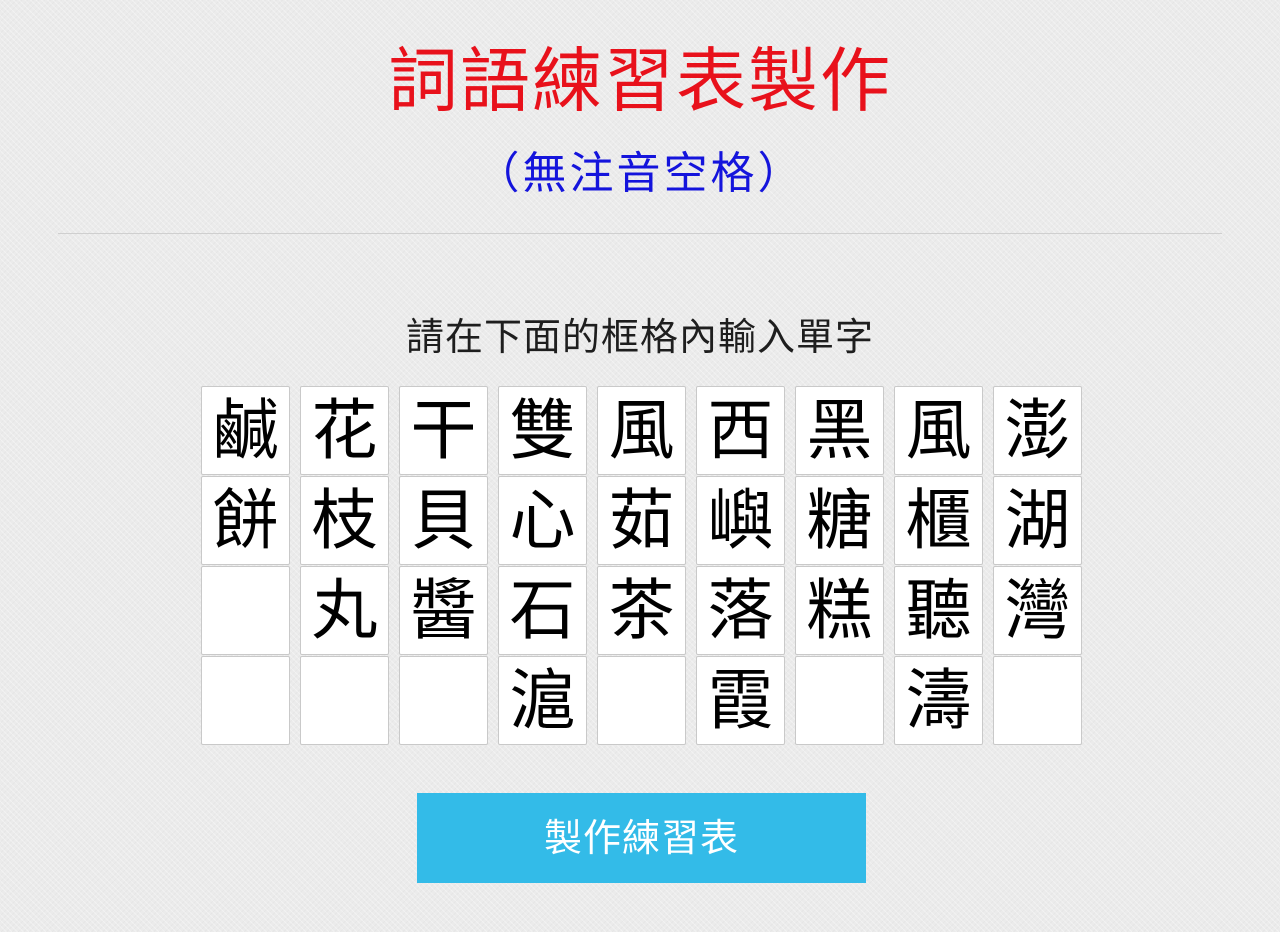 The height and width of the screenshot is (932, 1280). What do you see at coordinates (839, 430) in the screenshot?
I see `char-cell: 黑` at bounding box center [839, 430].